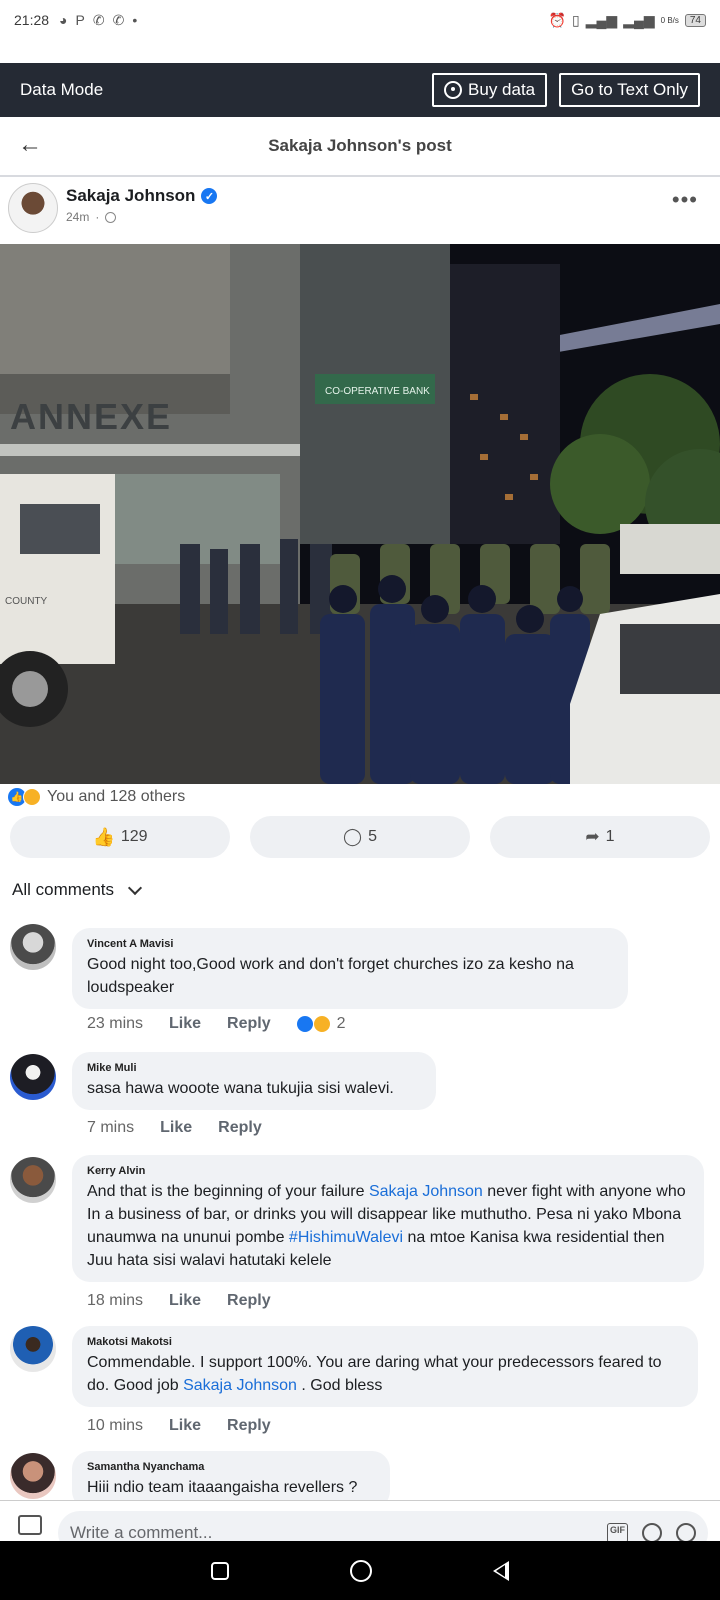  Describe the element at coordinates (115, 1425) in the screenshot. I see `comment-time: 10 mins` at that location.